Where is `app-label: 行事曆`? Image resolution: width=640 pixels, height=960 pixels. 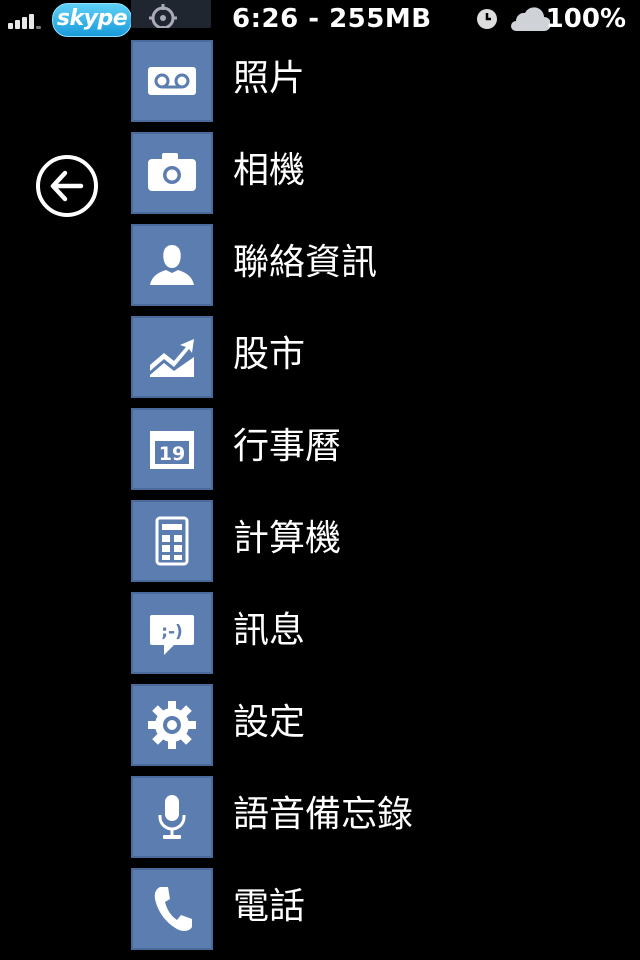 app-label: 行事曆 is located at coordinates (287, 446).